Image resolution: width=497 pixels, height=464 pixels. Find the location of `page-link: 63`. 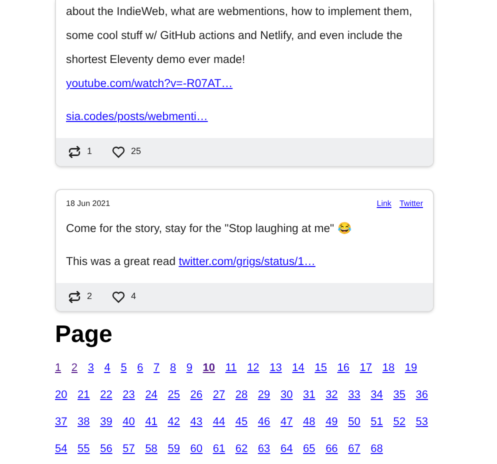

page-link: 63 is located at coordinates (264, 449).